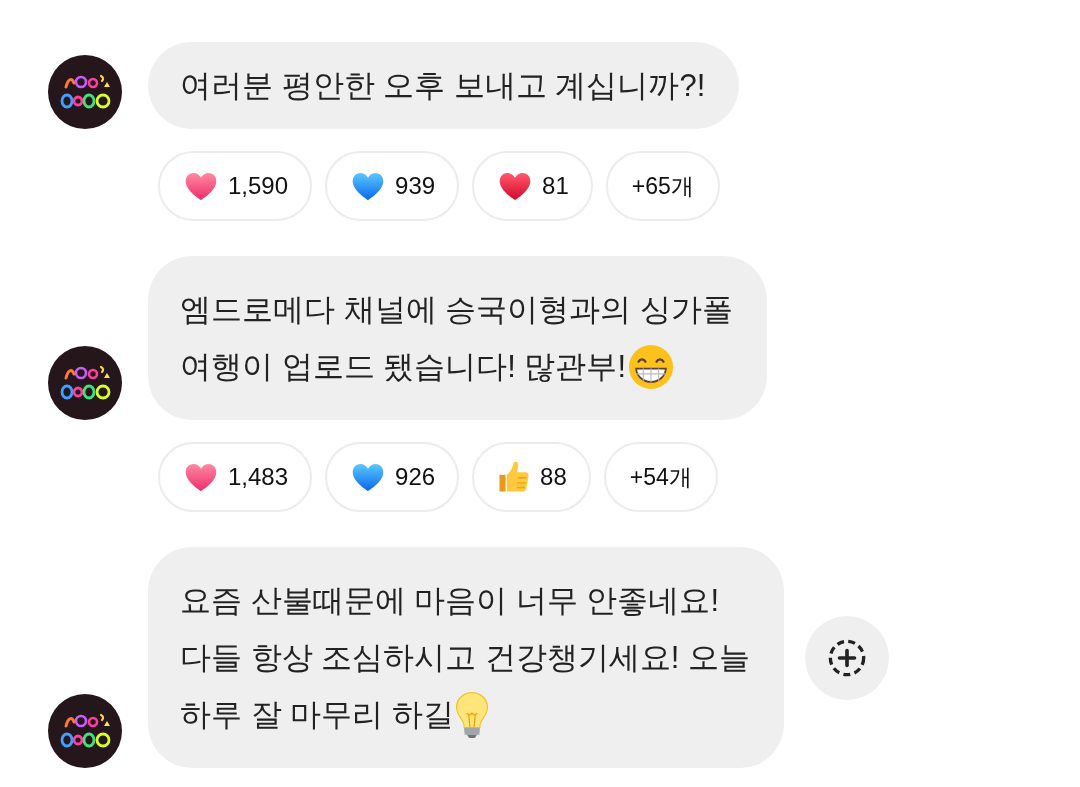 Image resolution: width=1080 pixels, height=787 pixels. I want to click on message-text: 여러분 평안한 오후 보내고 계십니까?!, so click(443, 86).